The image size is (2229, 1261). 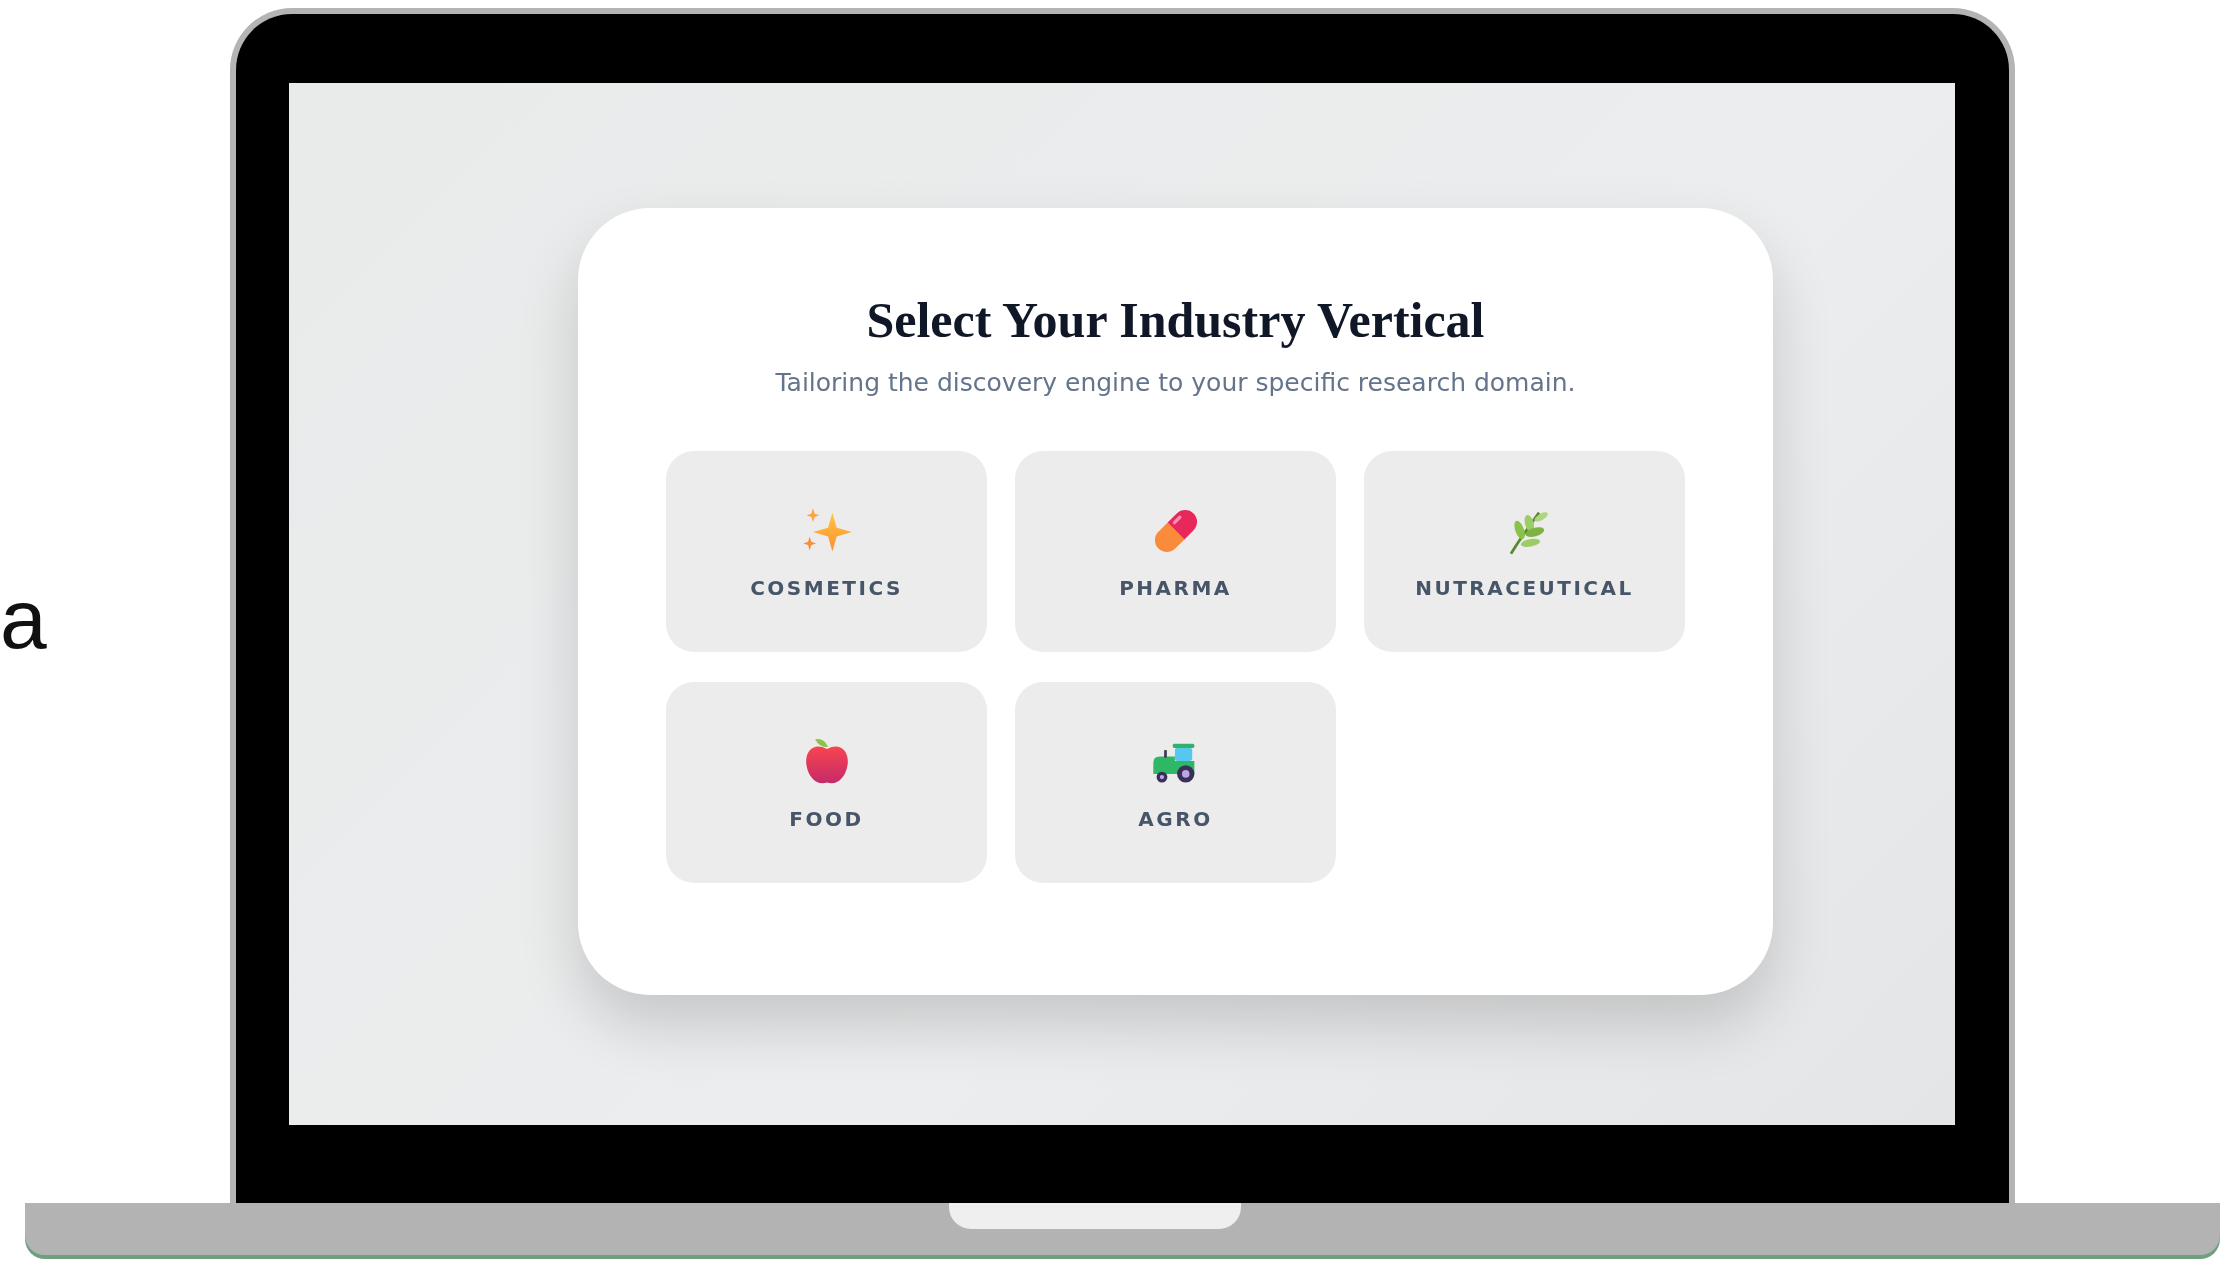 I want to click on industry-tile: AGRO, so click(x=1175, y=782).